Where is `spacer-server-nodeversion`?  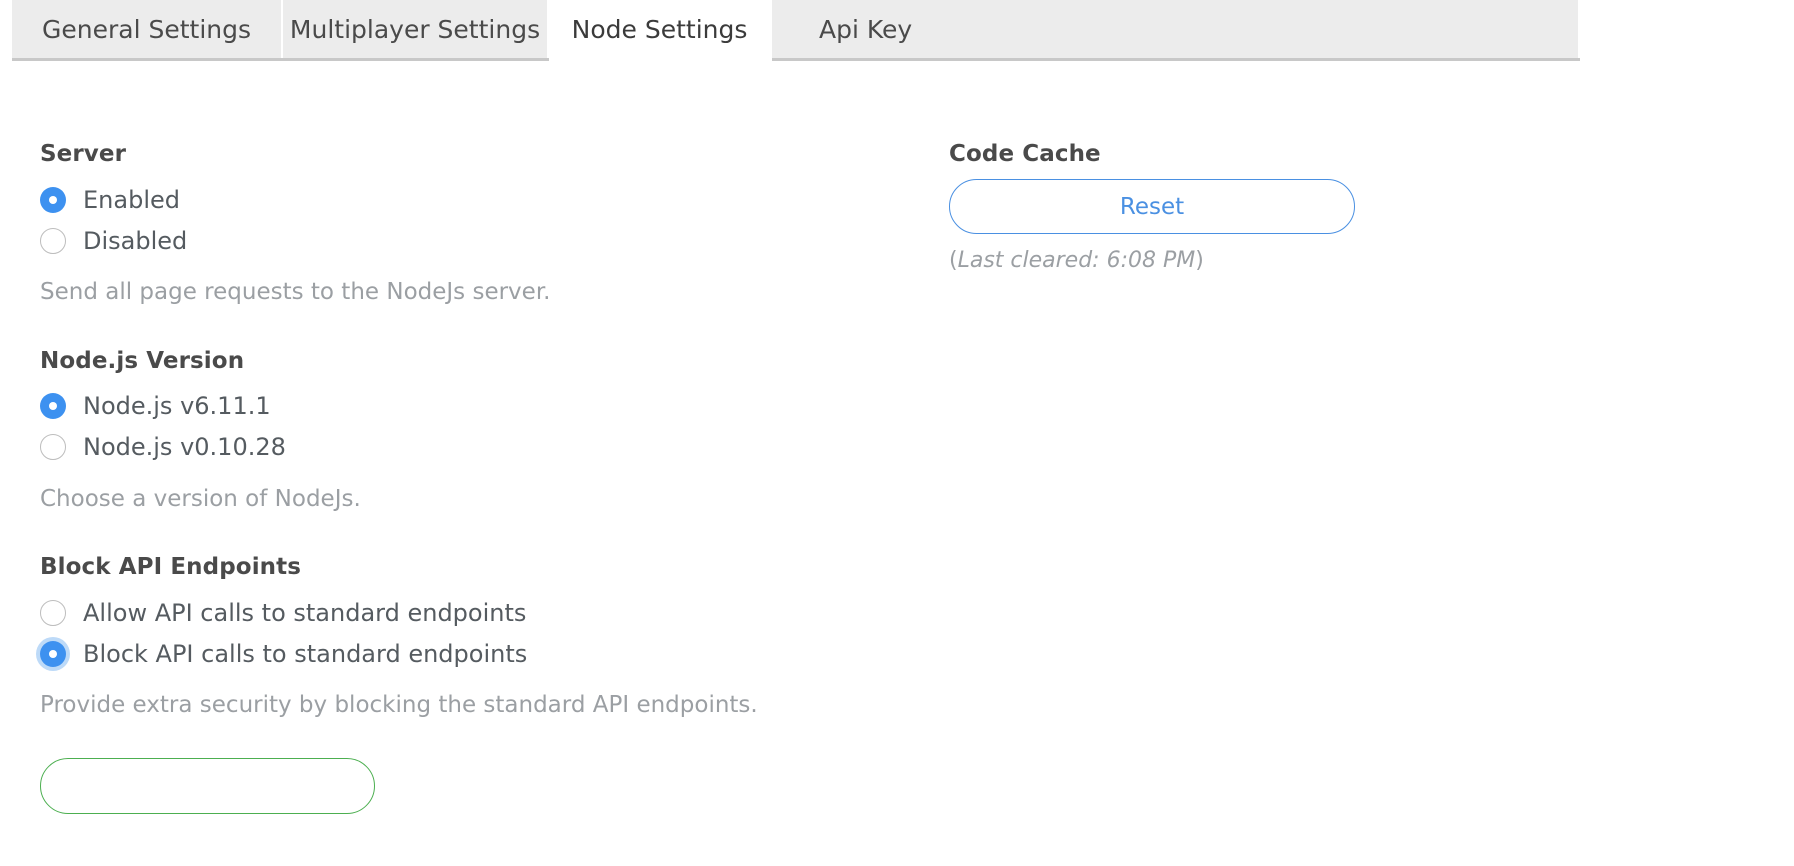 spacer-server-nodeversion is located at coordinates (470, 327).